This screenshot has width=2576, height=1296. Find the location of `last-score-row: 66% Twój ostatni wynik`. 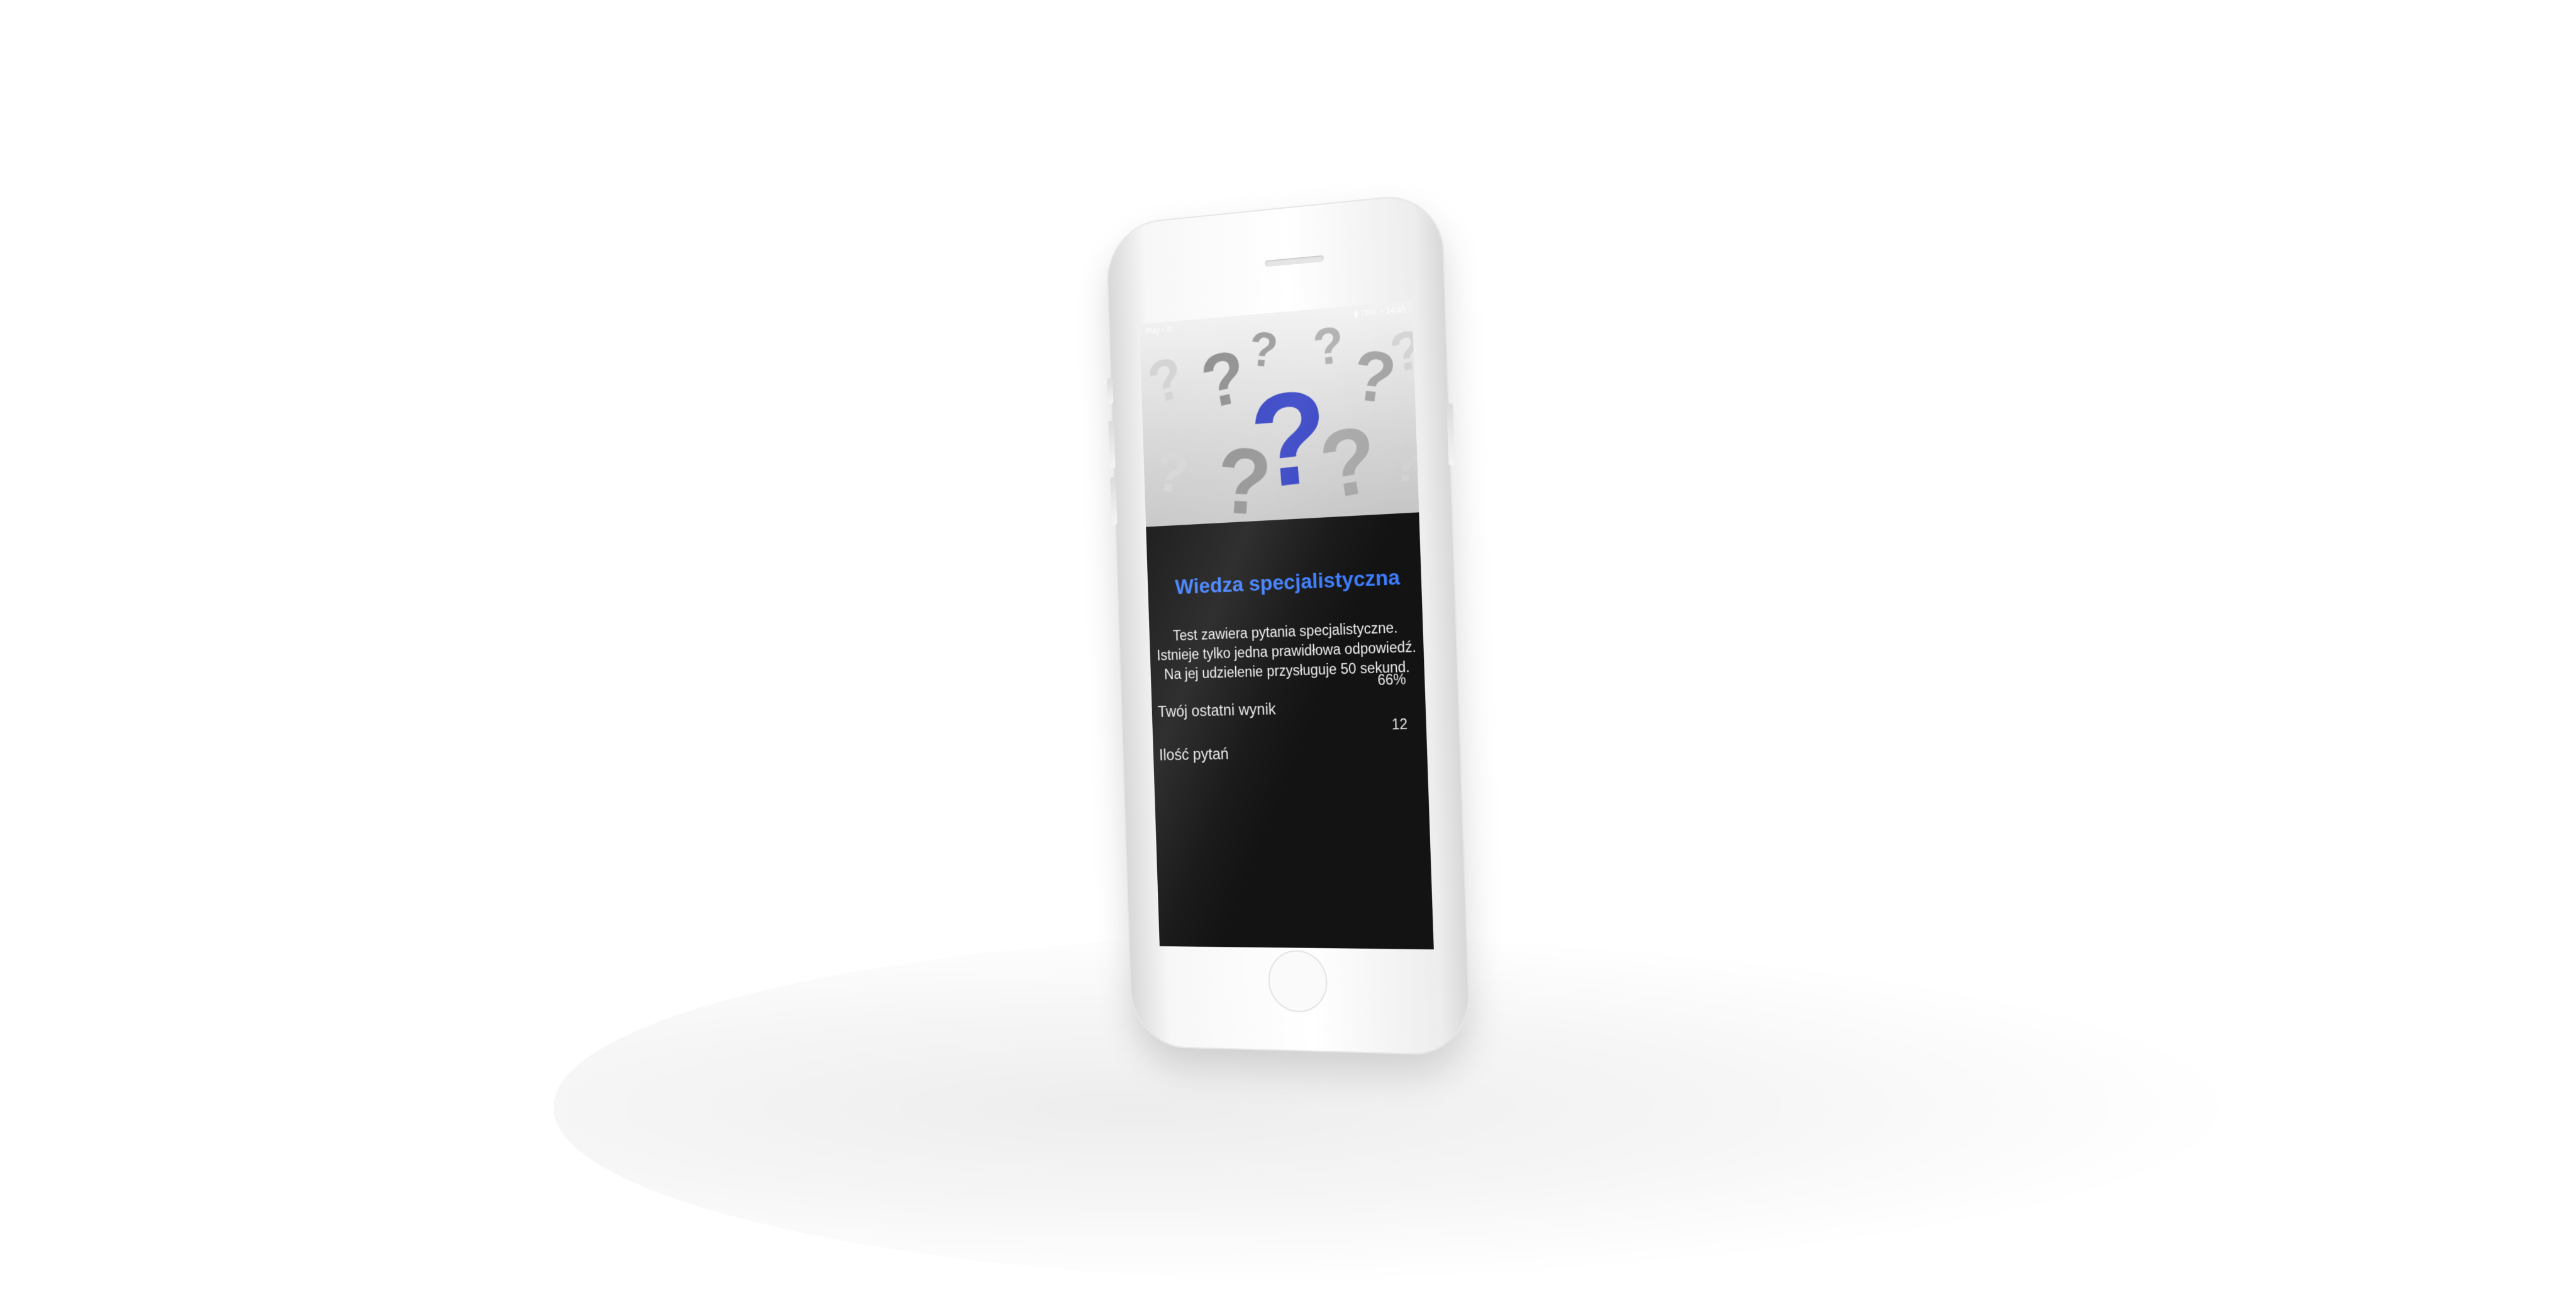

last-score-row: 66% Twój ostatni wynik is located at coordinates (1288, 696).